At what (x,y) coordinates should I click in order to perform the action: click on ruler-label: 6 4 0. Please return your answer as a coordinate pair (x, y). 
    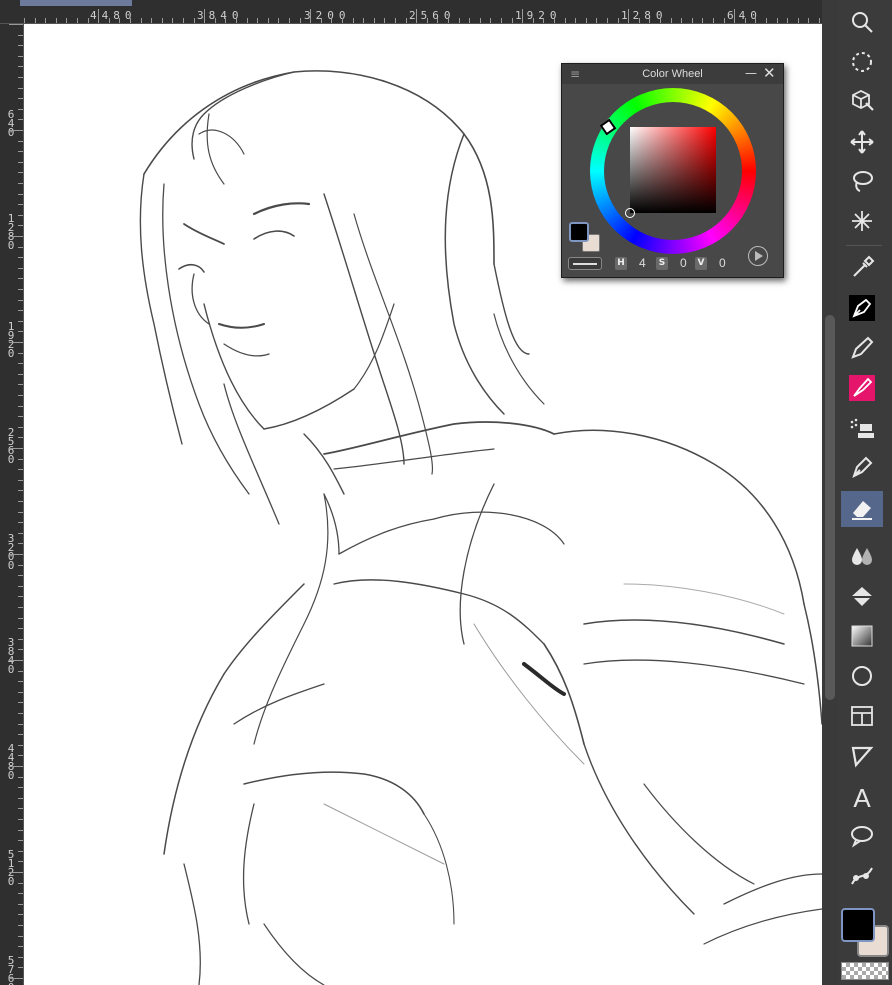
    Looking at the image, I should click on (11, 123).